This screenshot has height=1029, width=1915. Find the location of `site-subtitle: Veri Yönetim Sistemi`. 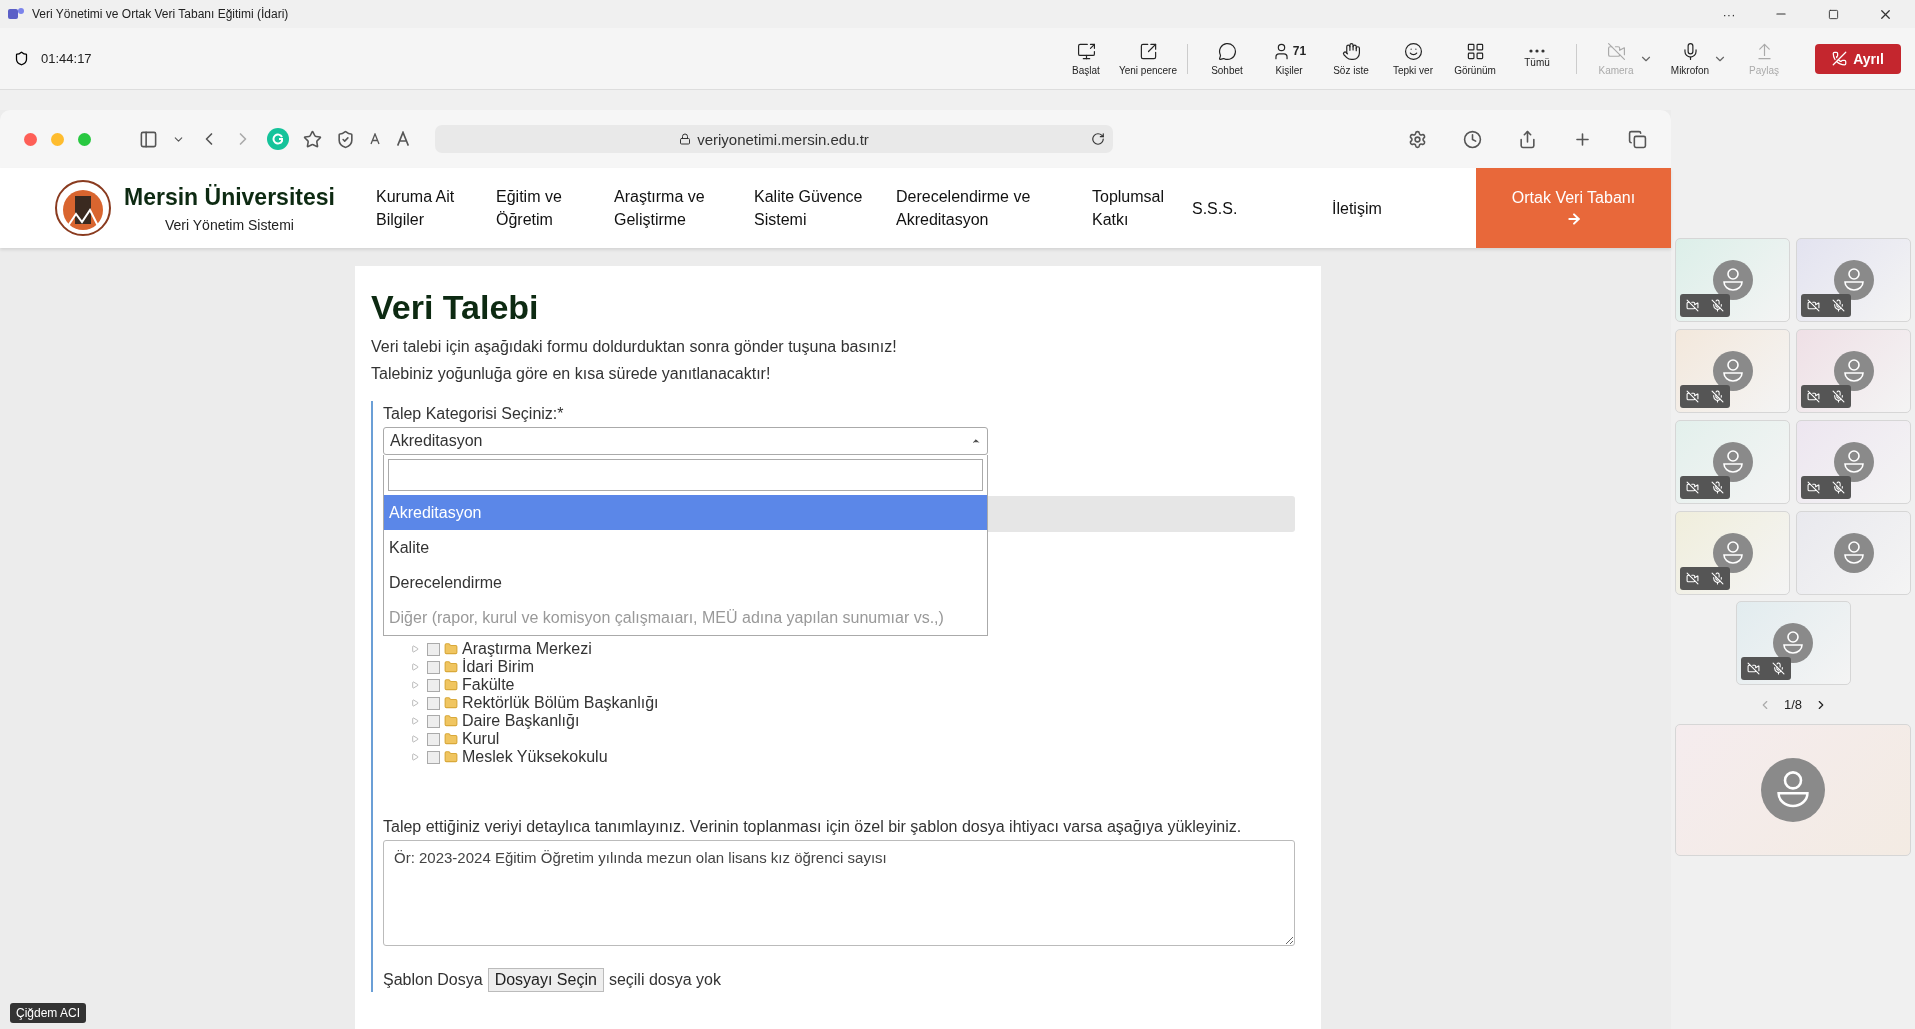

site-subtitle: Veri Yönetim Sistemi is located at coordinates (229, 224).